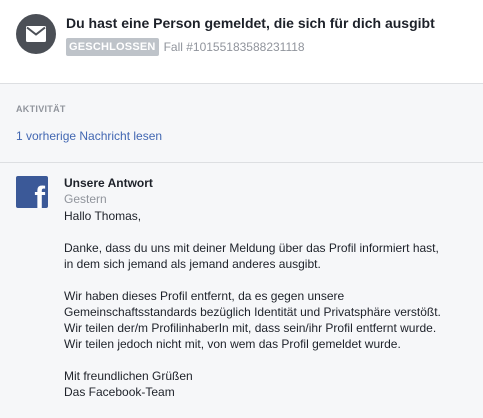 This screenshot has width=483, height=418. I want to click on facebook-logo-icon: f, so click(32, 192).